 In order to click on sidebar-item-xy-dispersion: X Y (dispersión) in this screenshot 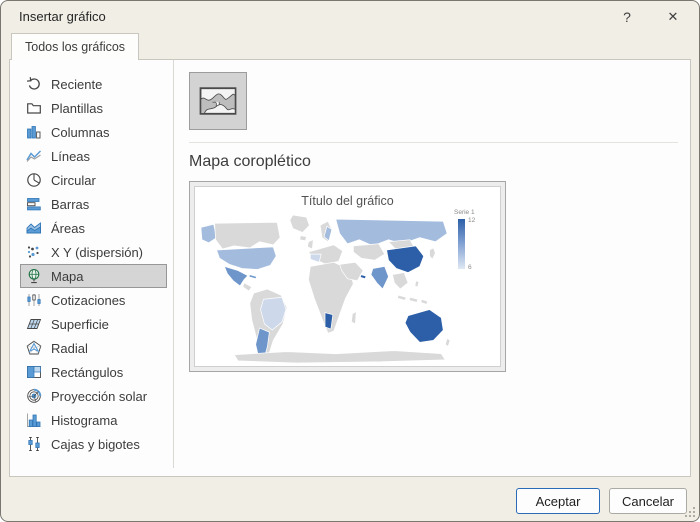, I will do `click(93, 252)`.